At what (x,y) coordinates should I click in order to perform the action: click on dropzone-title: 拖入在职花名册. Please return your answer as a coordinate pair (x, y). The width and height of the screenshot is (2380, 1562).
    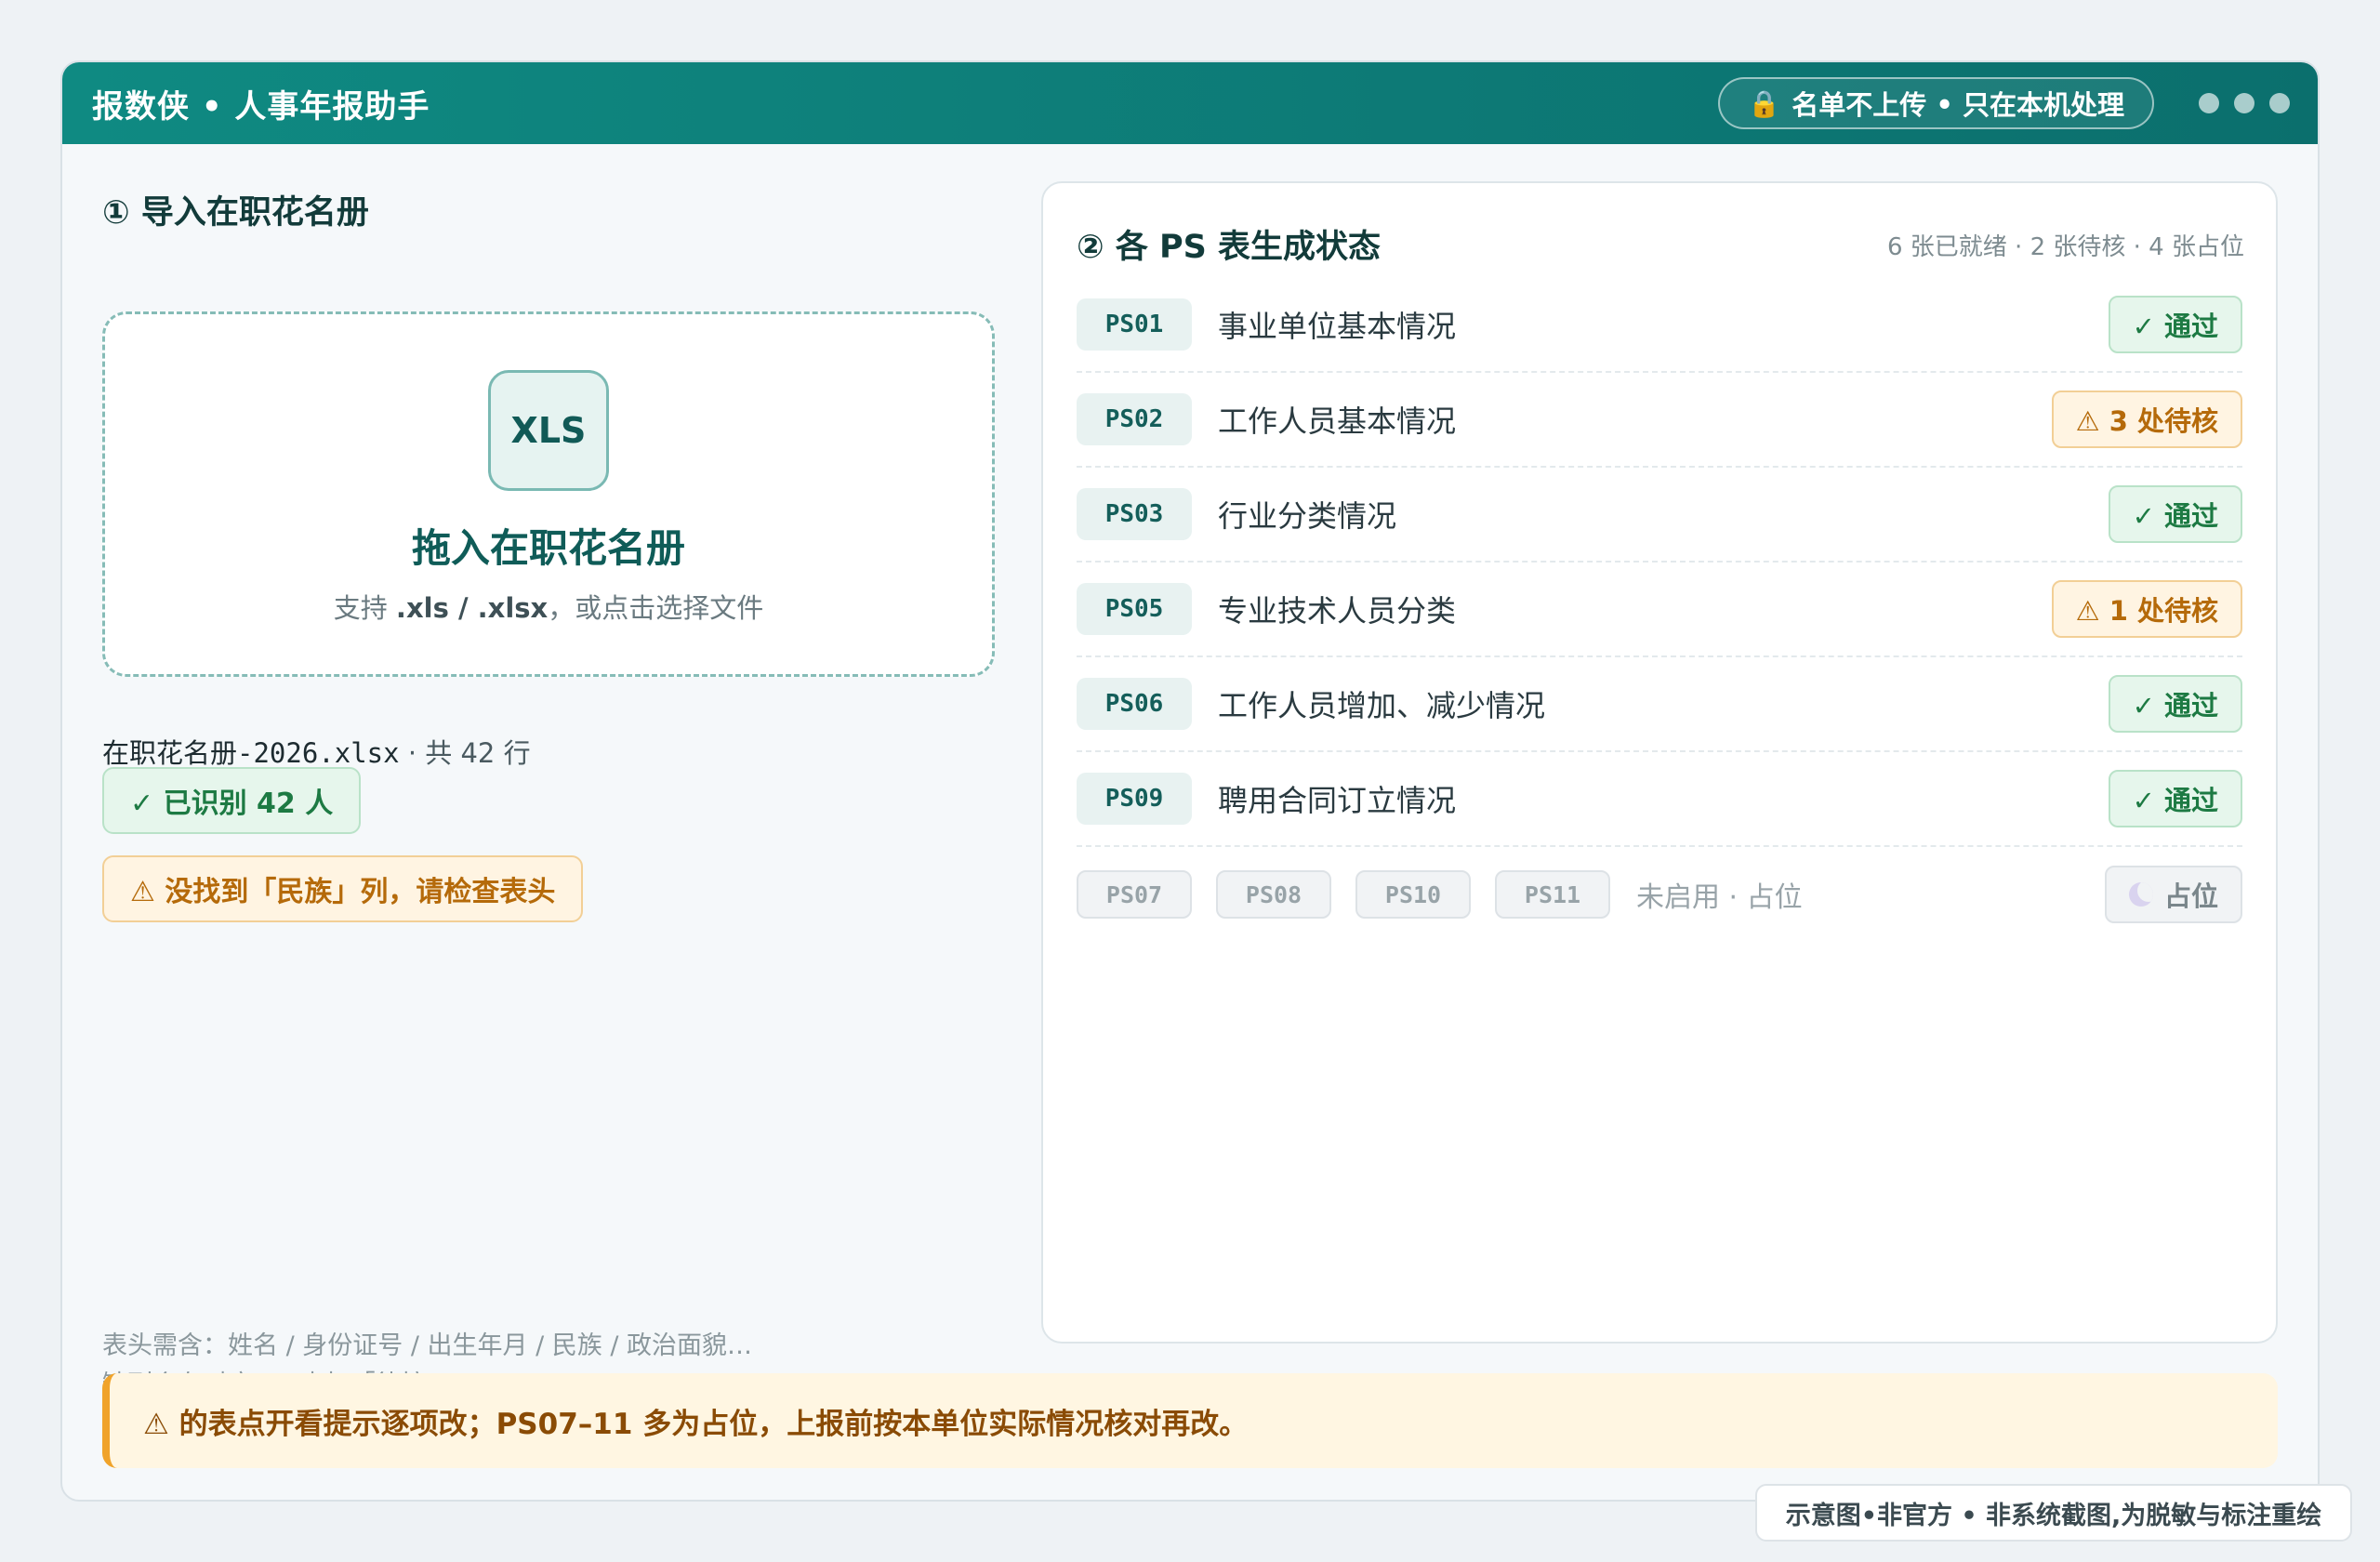
    Looking at the image, I should click on (548, 548).